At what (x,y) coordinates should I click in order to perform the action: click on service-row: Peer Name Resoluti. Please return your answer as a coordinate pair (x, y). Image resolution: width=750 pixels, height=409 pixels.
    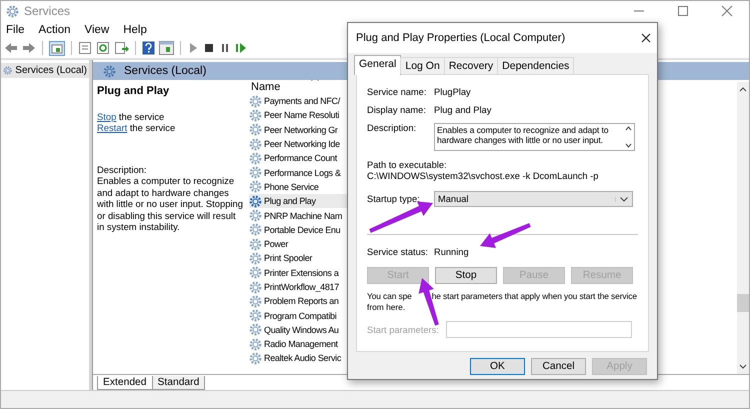
    Looking at the image, I should click on (298, 115).